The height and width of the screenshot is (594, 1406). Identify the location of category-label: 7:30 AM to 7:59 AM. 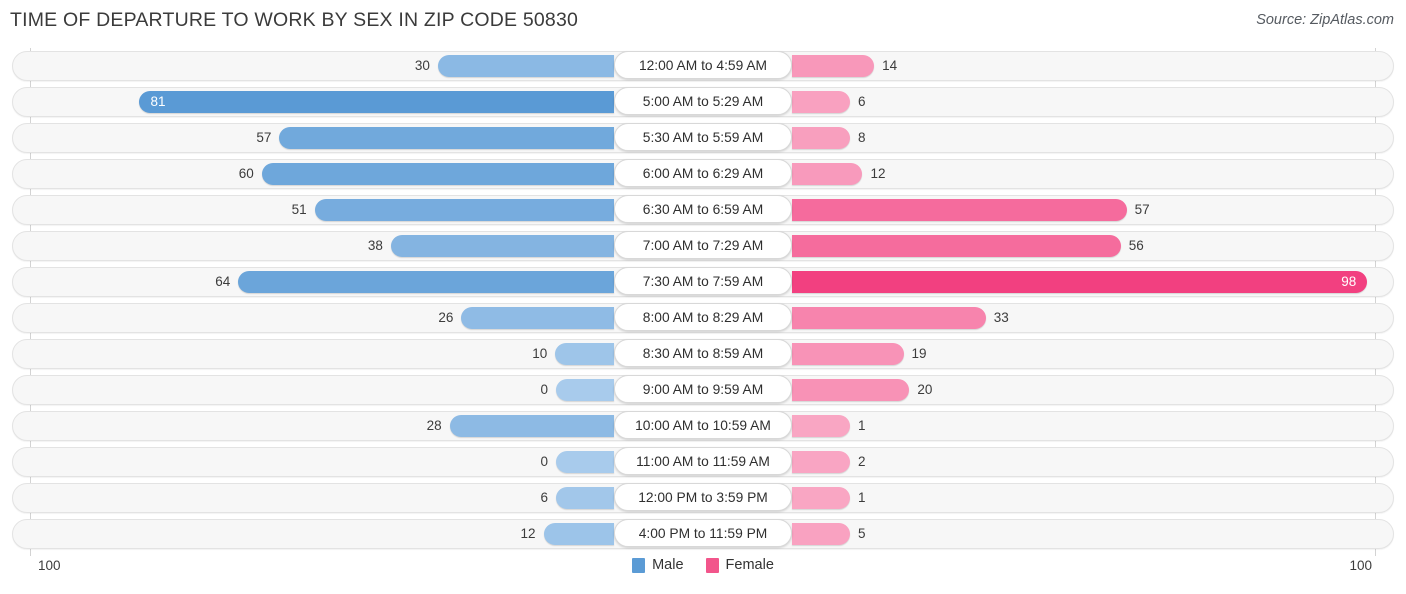
(703, 281).